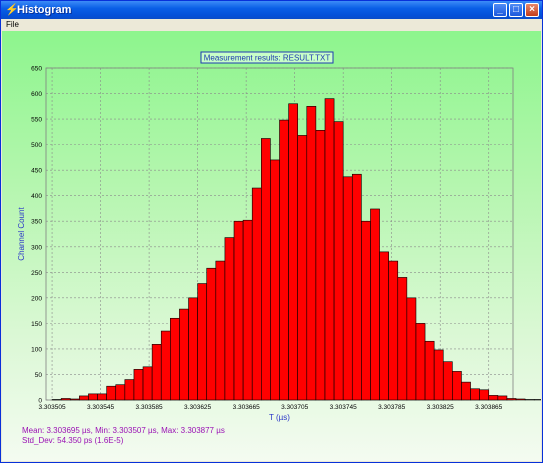 The height and width of the screenshot is (463, 543). Describe the element at coordinates (440, 407) in the screenshot. I see `x-tick-label: 3.303825` at that location.